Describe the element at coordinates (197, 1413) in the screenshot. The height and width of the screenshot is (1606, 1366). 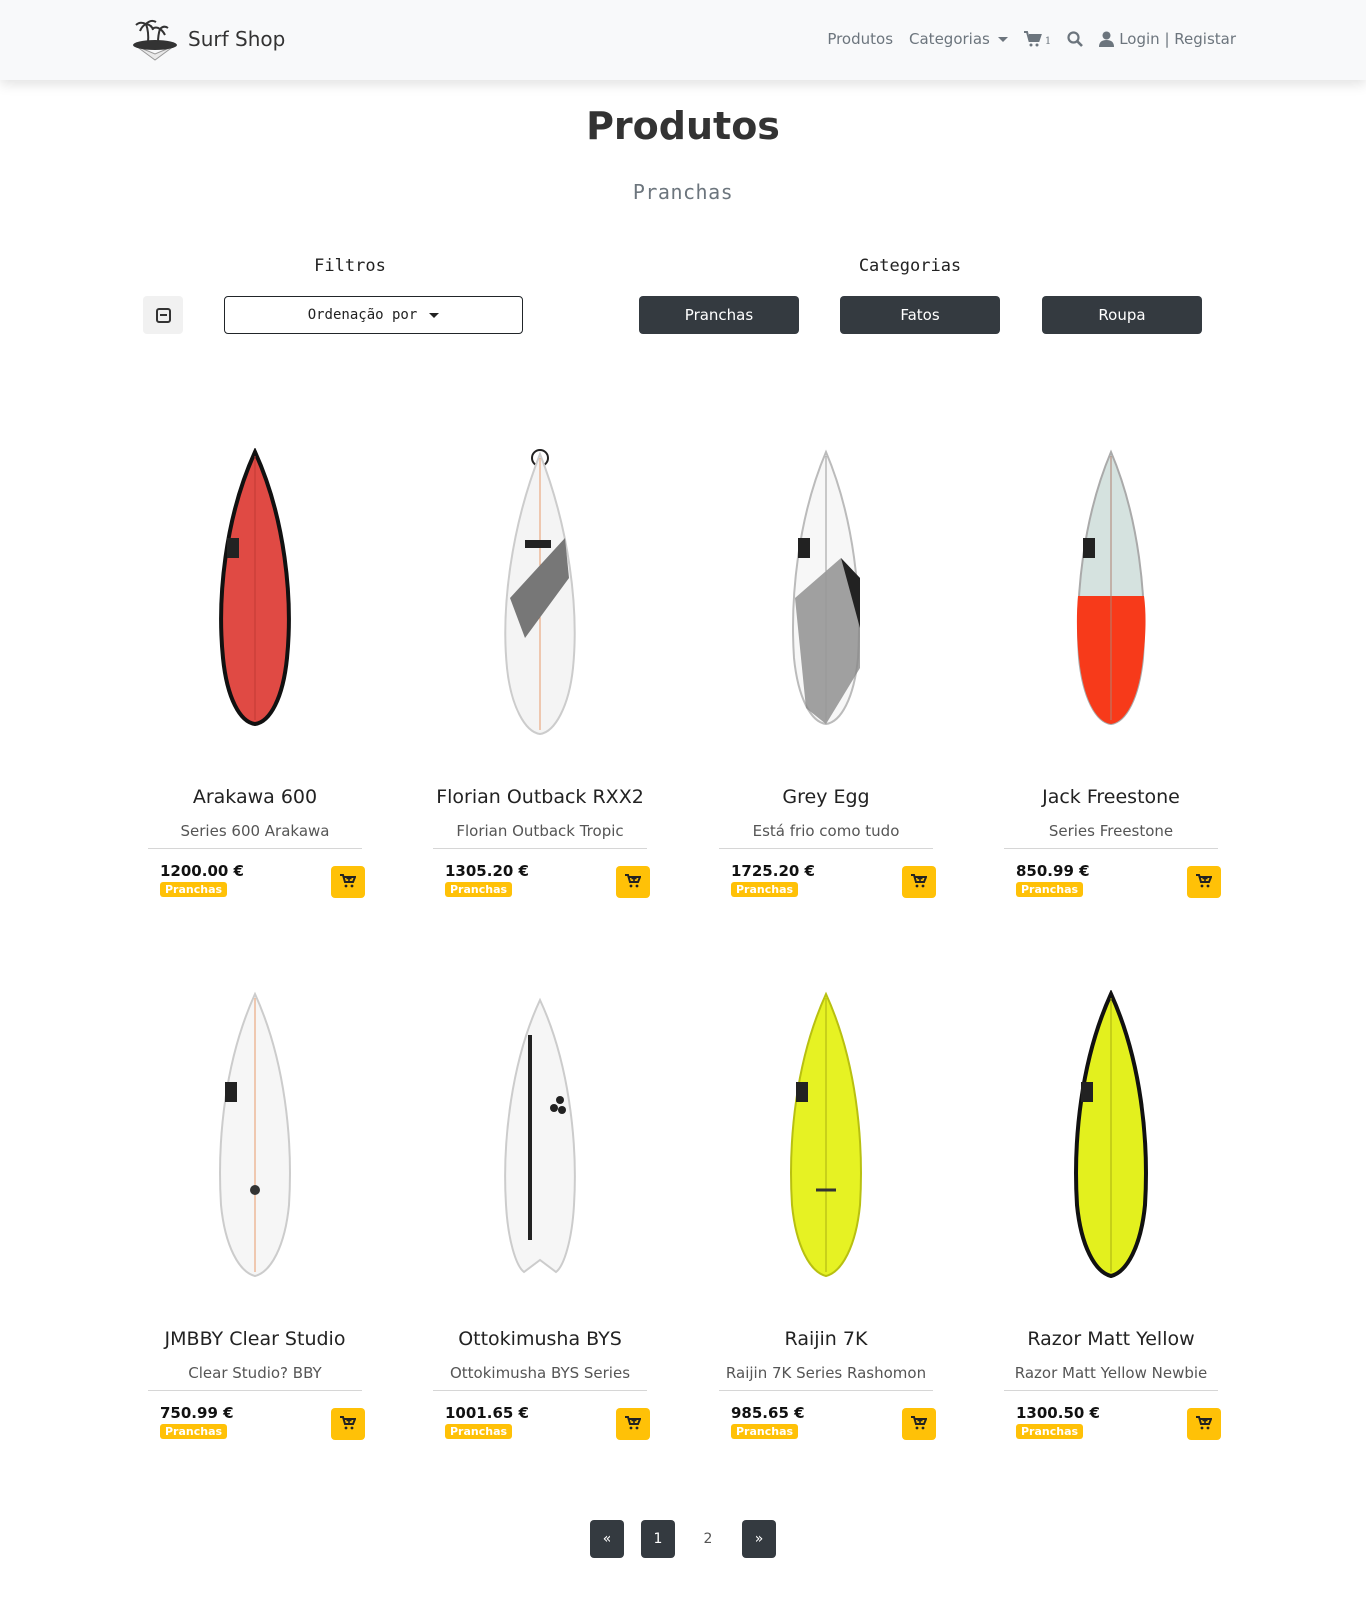
I see `product-price: 750.99 €` at that location.